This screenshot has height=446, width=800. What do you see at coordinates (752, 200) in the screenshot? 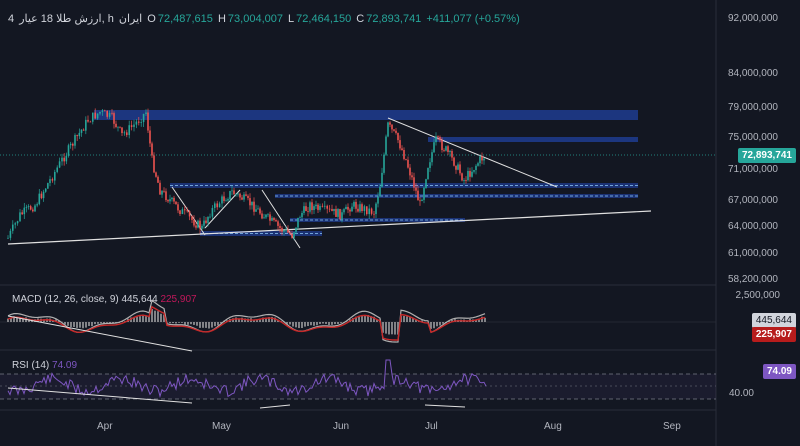
I see `price-axis-label: 67,000,000` at bounding box center [752, 200].